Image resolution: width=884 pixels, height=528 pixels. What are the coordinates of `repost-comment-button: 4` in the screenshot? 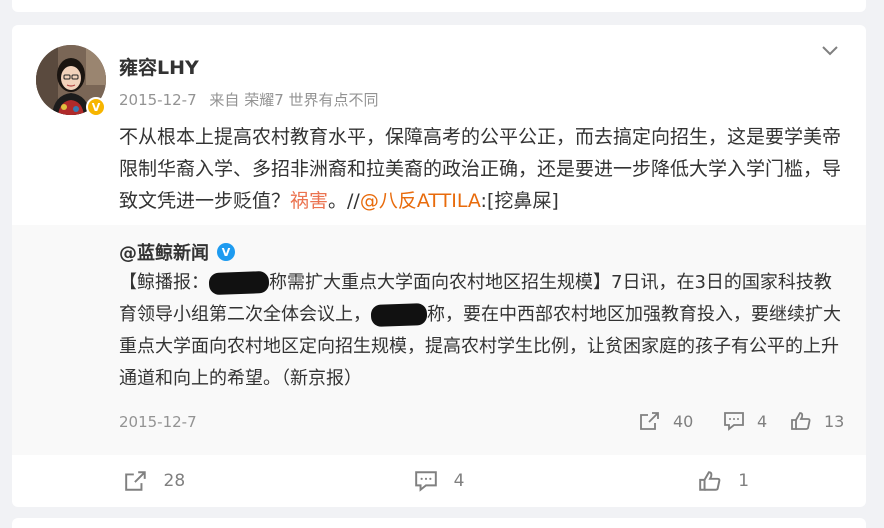 It's located at (745, 421).